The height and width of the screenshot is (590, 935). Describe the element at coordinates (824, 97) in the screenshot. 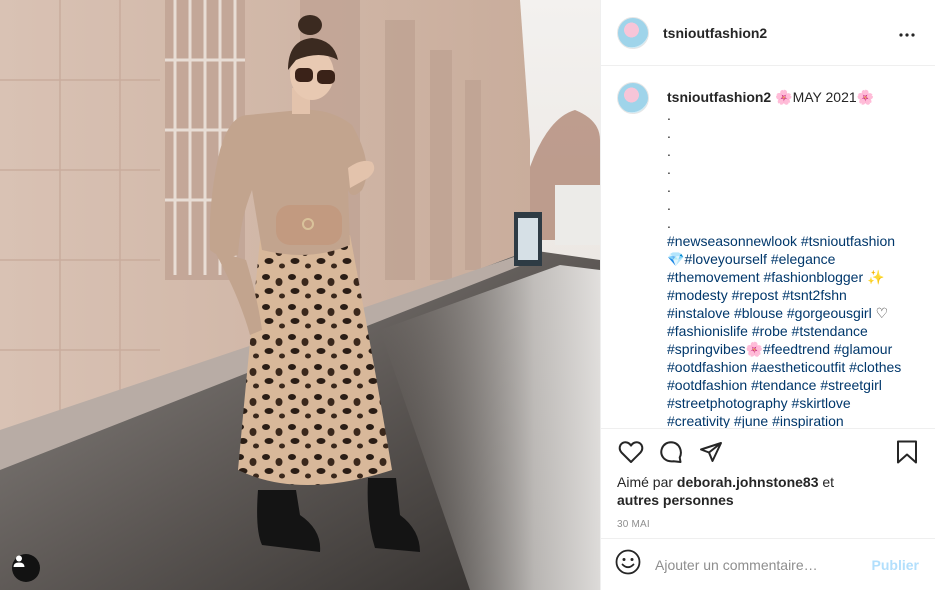

I see `caption-title: MAY 2021` at that location.